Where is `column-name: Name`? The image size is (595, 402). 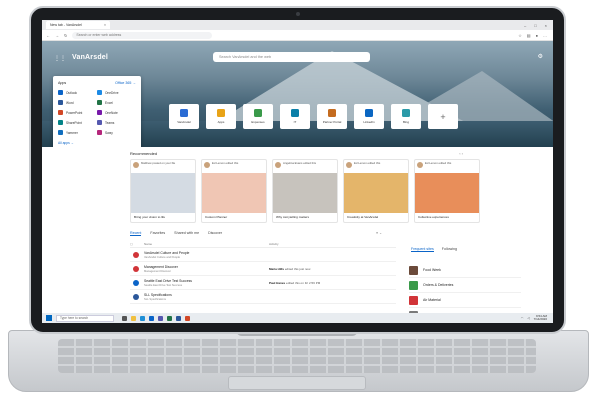
column-name: Name is located at coordinates (206, 244).